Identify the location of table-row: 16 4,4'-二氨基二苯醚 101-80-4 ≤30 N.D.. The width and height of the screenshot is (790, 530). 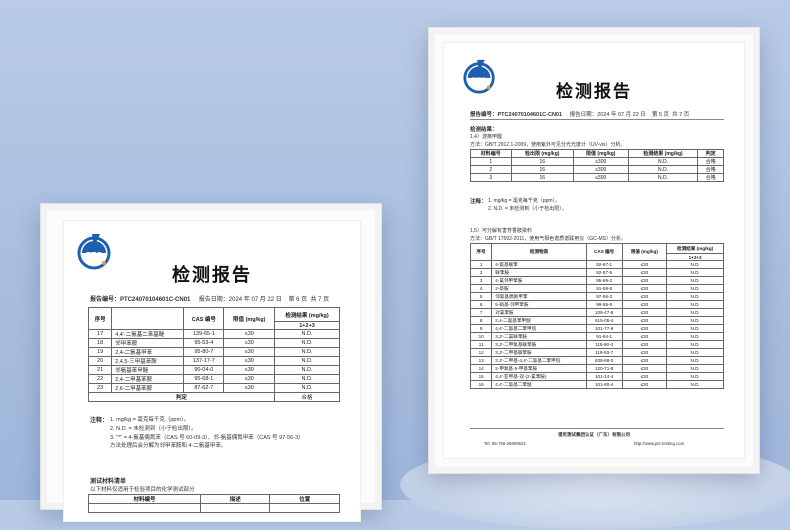
(596, 384).